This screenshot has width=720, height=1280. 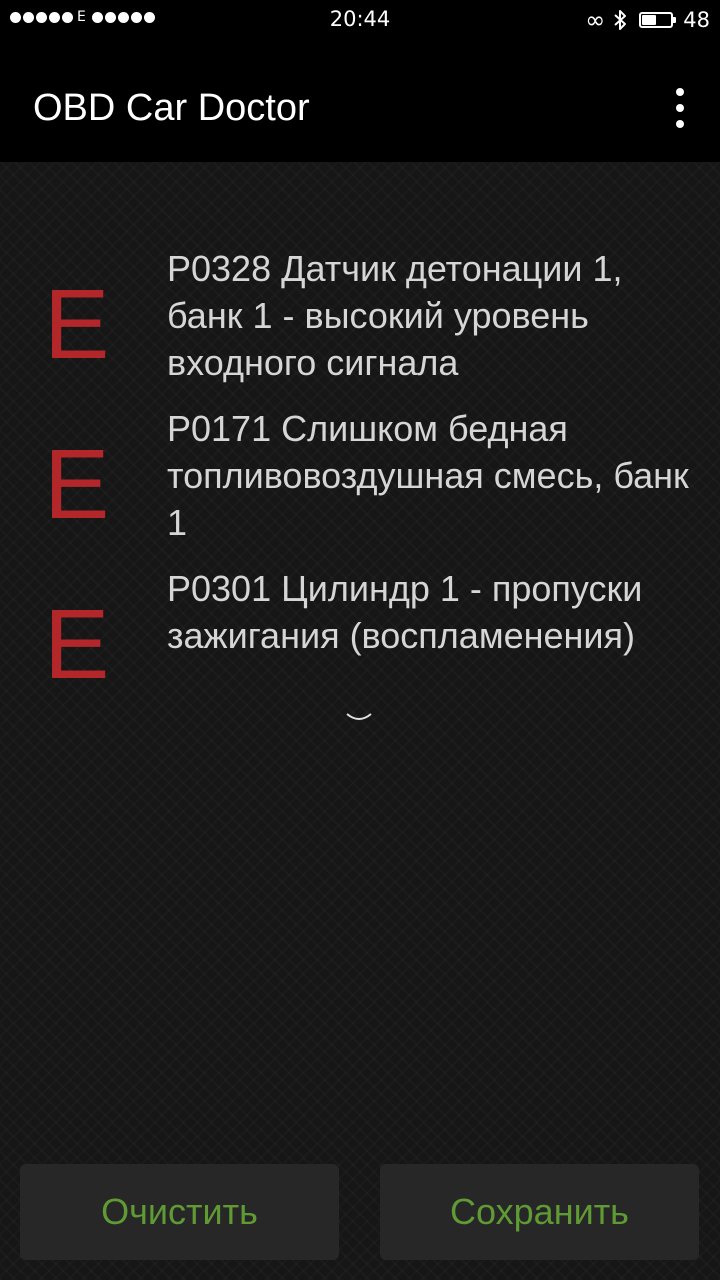 What do you see at coordinates (658, 20) in the screenshot?
I see `battery-icon` at bounding box center [658, 20].